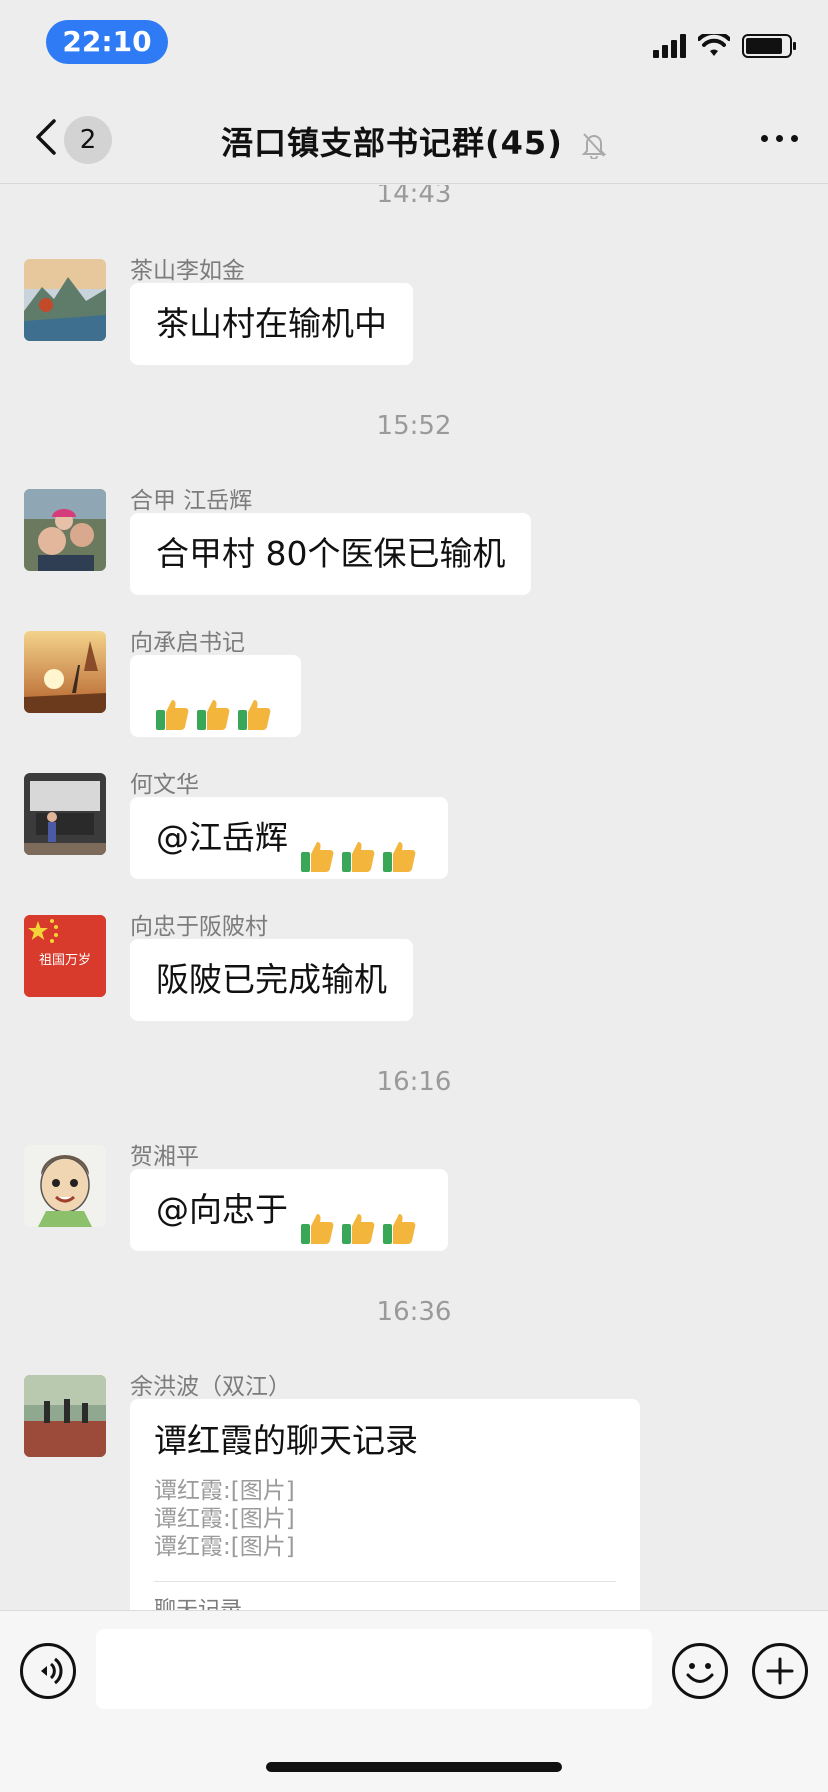 The width and height of the screenshot is (828, 1792). What do you see at coordinates (385, 1504) in the screenshot?
I see `chat-record-card: 谭红霞的聊天记录 谭红霞:[图片] 谭红霞:[图片] 谭红霞:[图片] 聊天记录` at bounding box center [385, 1504].